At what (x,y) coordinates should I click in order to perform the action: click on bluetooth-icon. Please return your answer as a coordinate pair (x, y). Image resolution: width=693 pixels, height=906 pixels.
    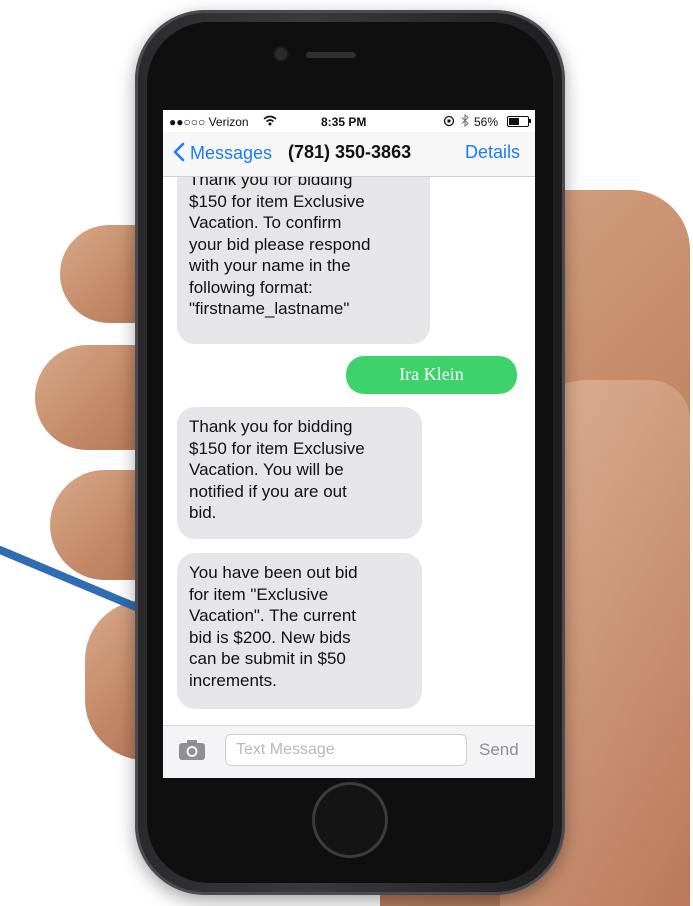
    Looking at the image, I should click on (465, 120).